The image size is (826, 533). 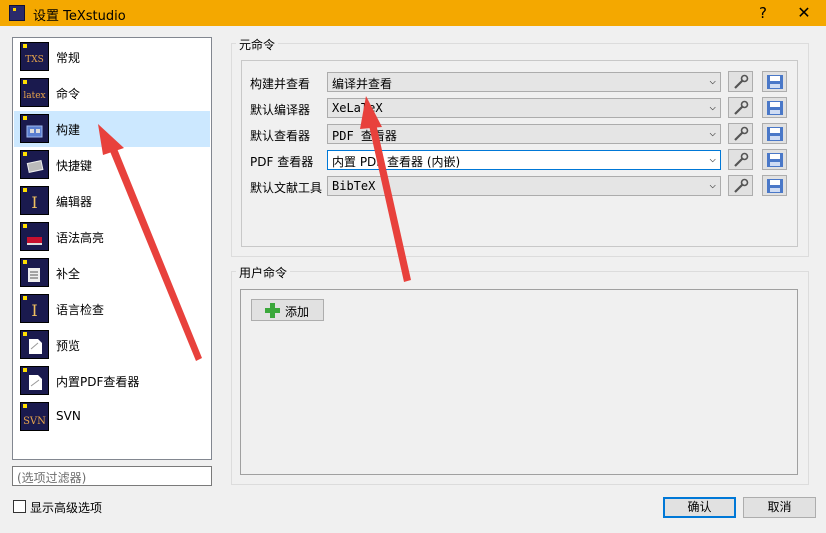 I want to click on sidebar-item-label: 构建, so click(x=68, y=130).